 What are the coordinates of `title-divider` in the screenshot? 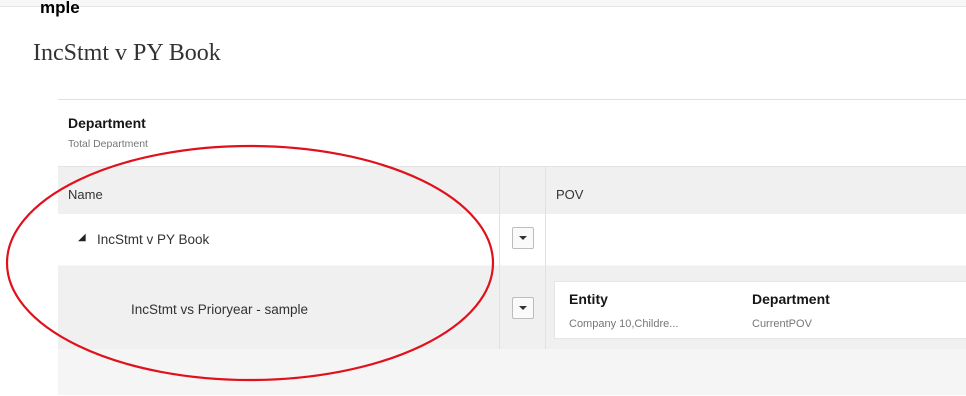 It's located at (512, 99).